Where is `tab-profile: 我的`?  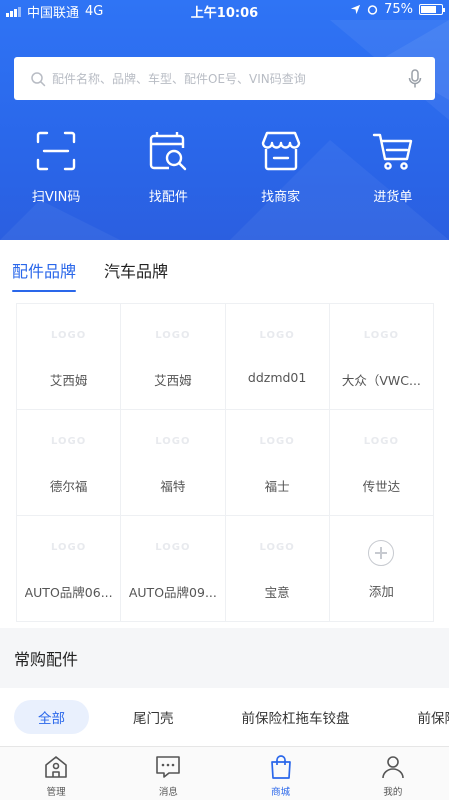
tab-profile: 我的 is located at coordinates (393, 773).